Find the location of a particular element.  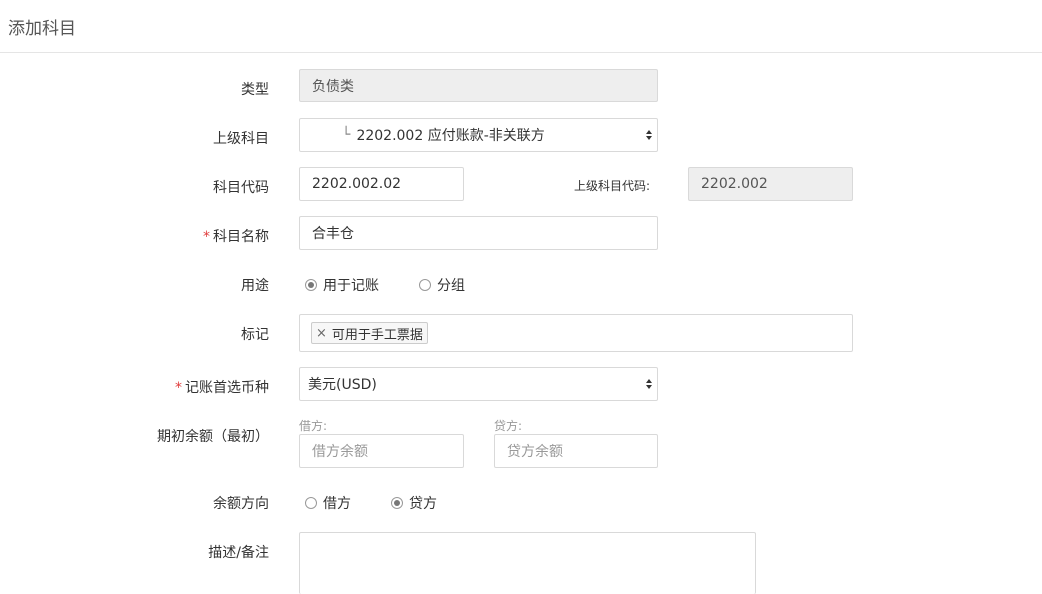

tag-label: 可用于手工票据 is located at coordinates (377, 335).